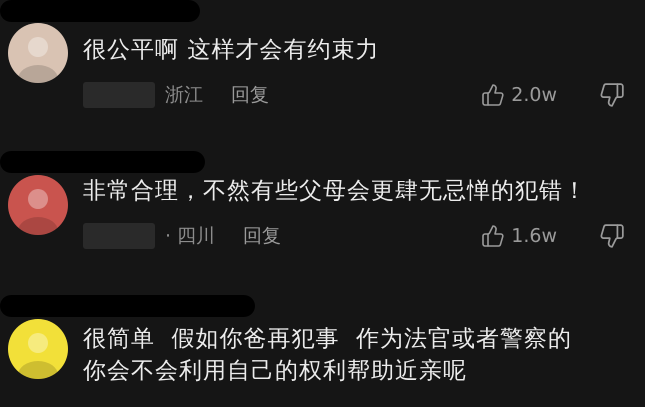 Image resolution: width=645 pixels, height=407 pixels. Describe the element at coordinates (534, 236) in the screenshot. I see `like-count: 1.6w` at that location.